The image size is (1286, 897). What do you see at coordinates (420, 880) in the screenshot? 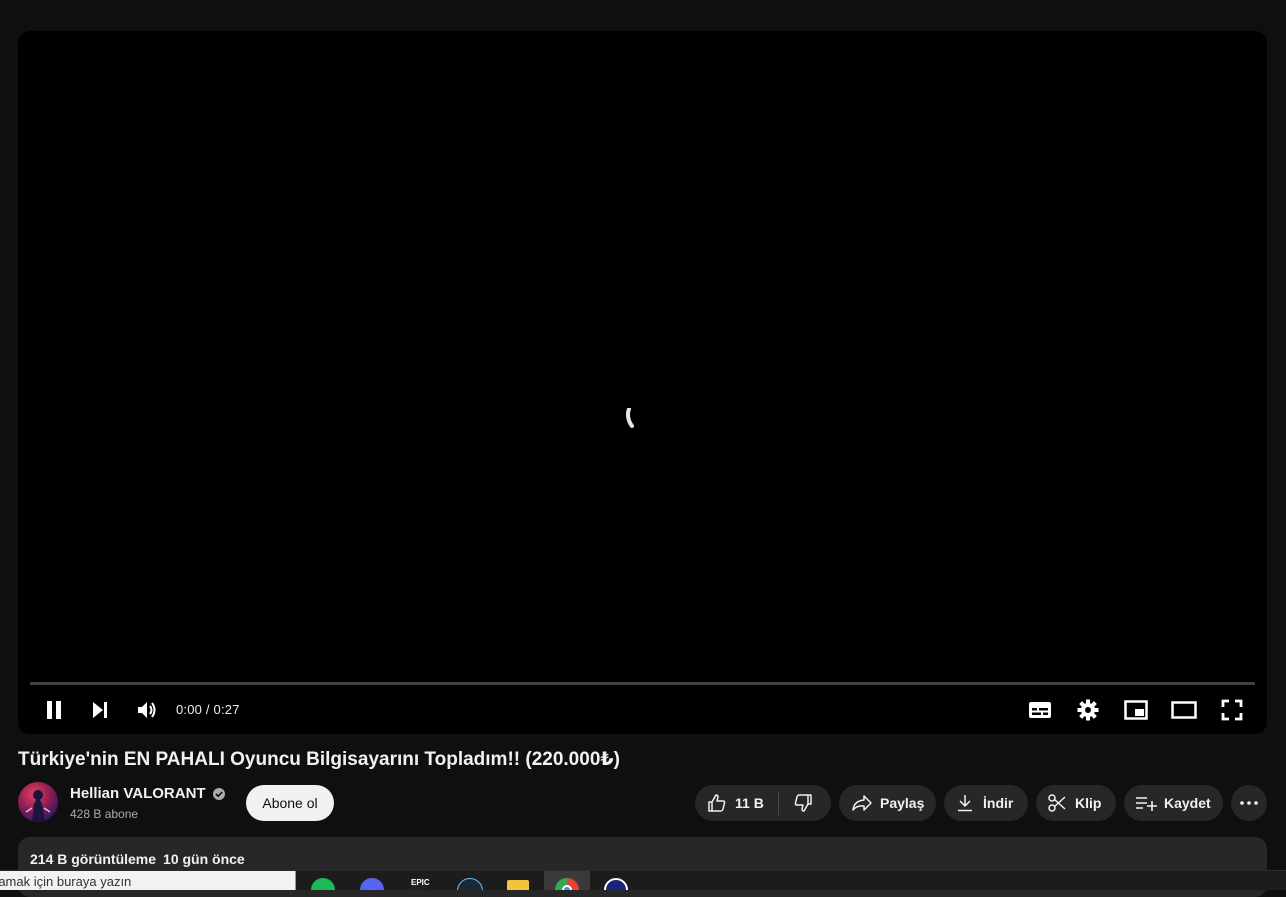
I see `epic-games-icon: EPIC` at bounding box center [420, 880].